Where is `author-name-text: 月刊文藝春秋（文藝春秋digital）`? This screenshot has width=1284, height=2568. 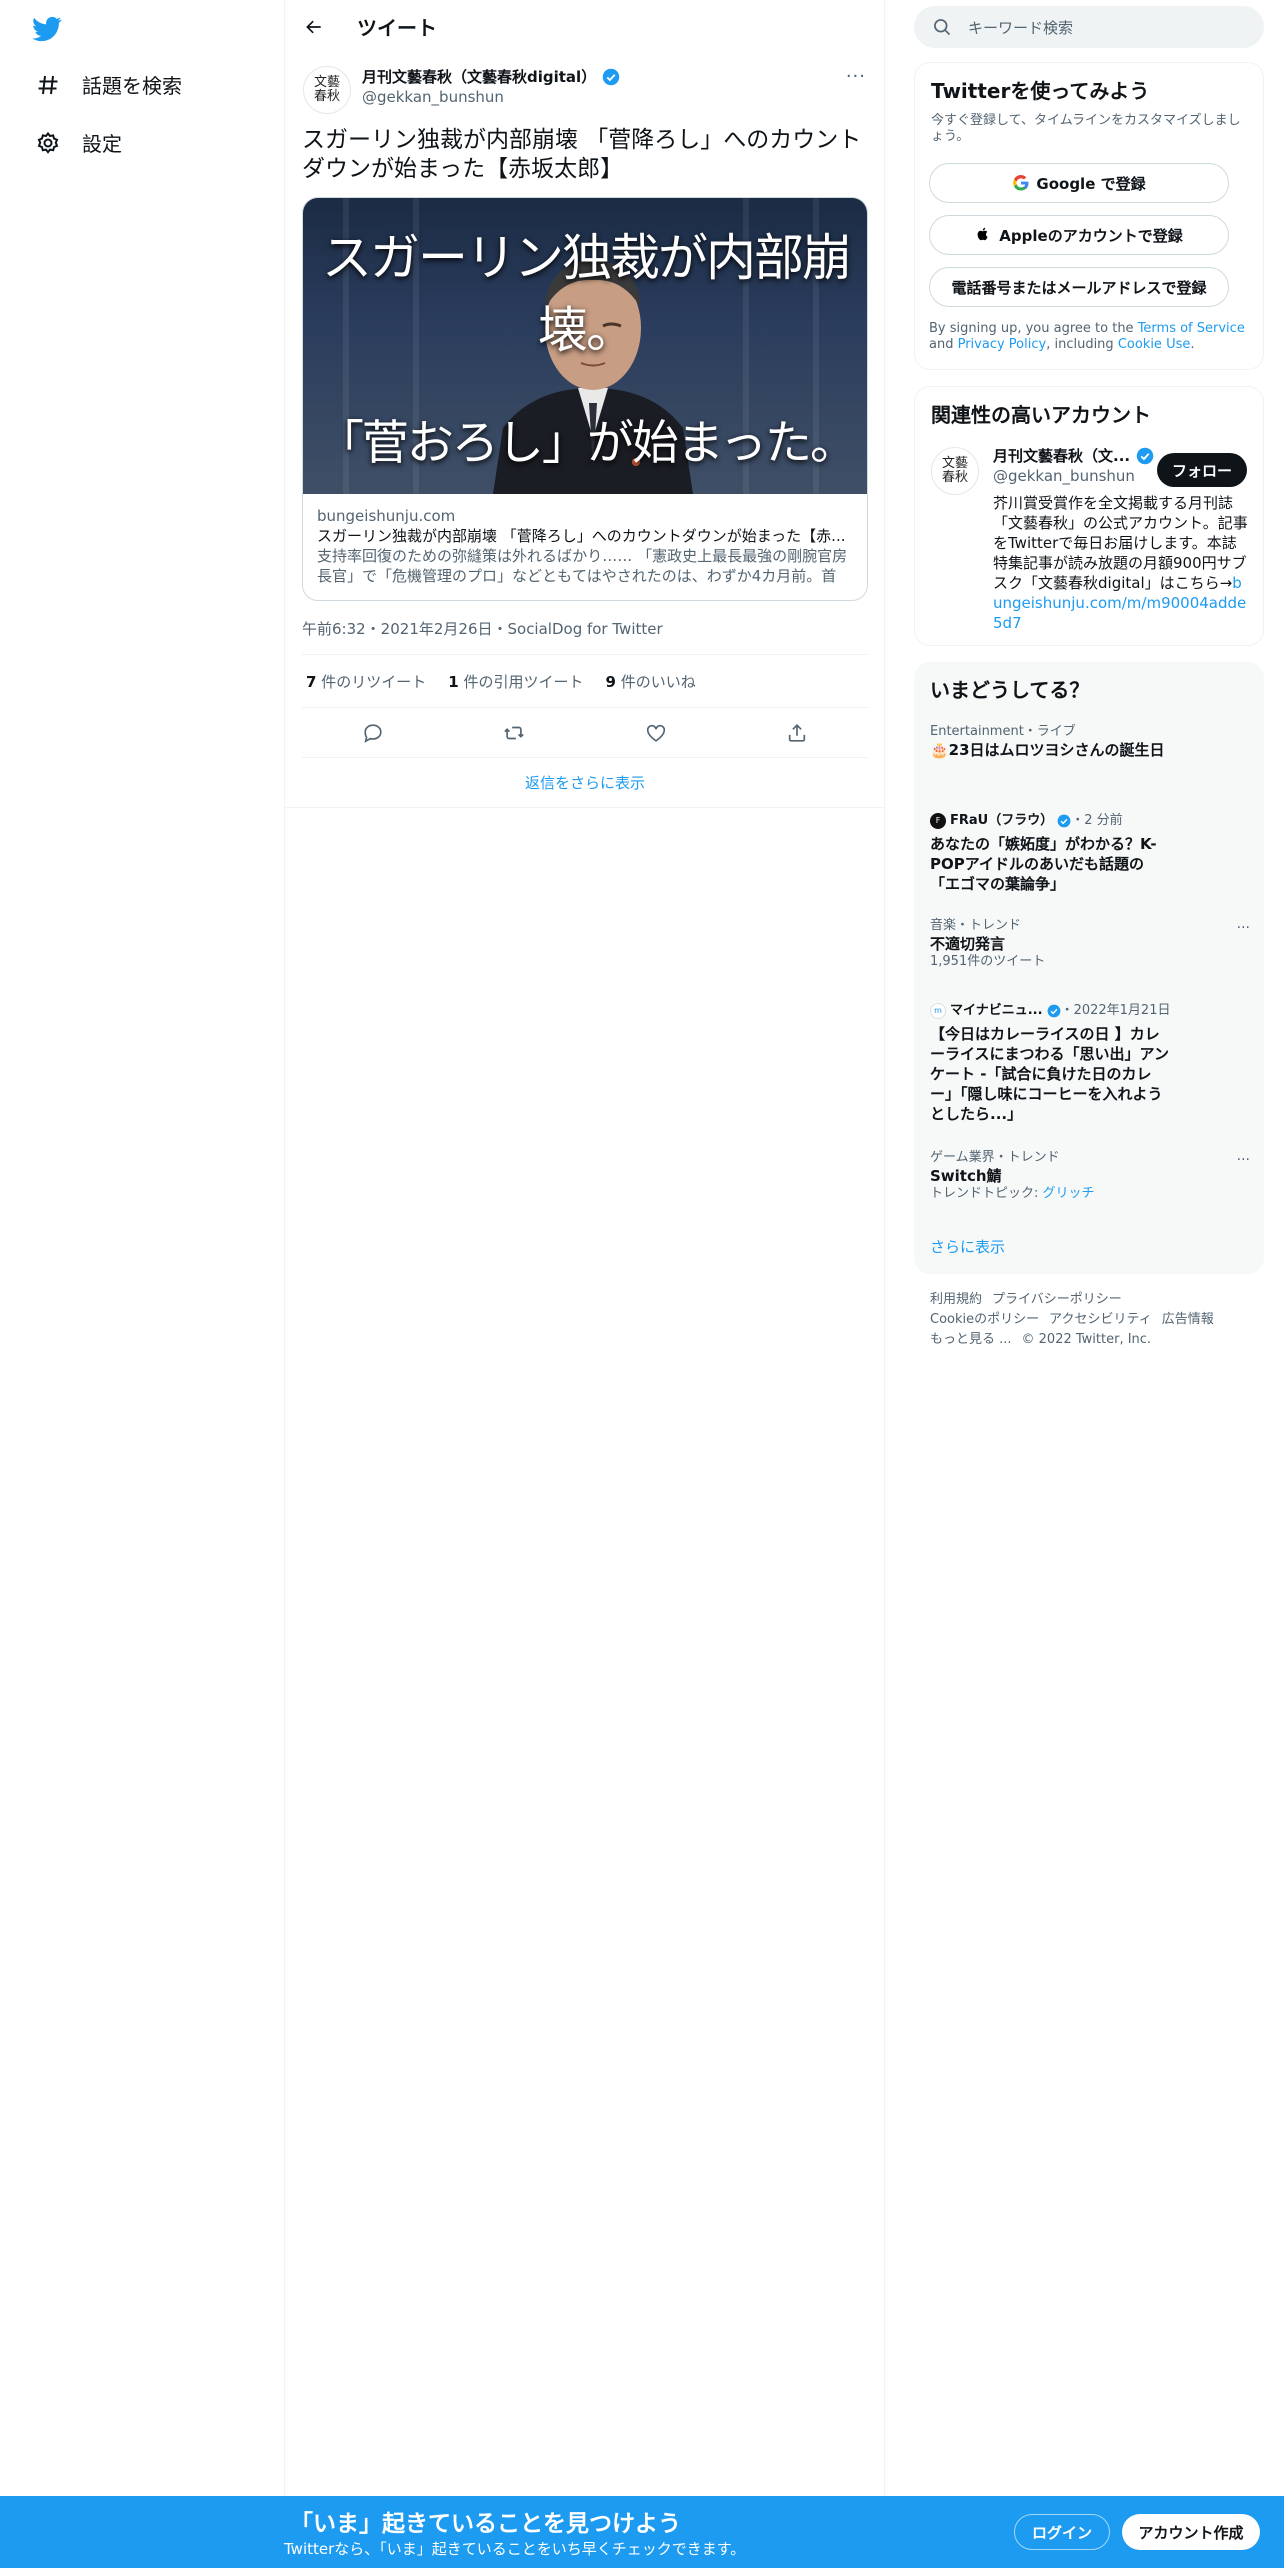
author-name-text: 月刊文藝春秋（文藝春秋digital） is located at coordinates (479, 77).